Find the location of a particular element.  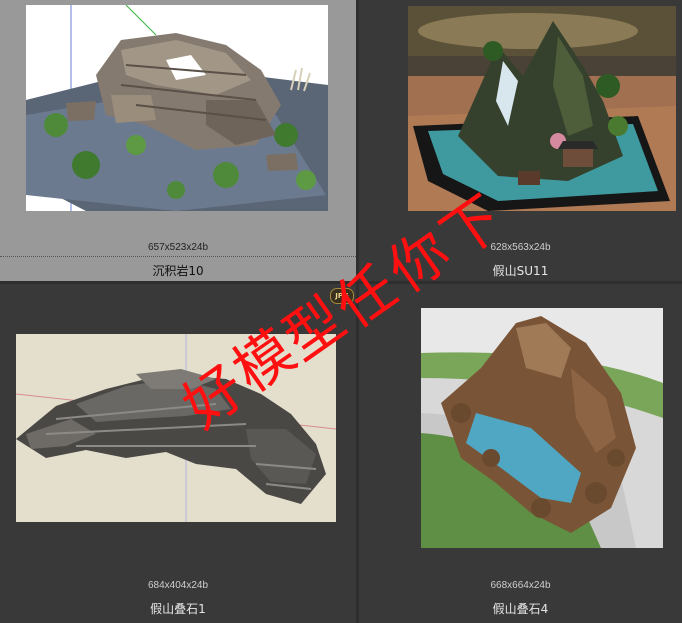

image-name: 假山叠石4 is located at coordinates (520, 609).